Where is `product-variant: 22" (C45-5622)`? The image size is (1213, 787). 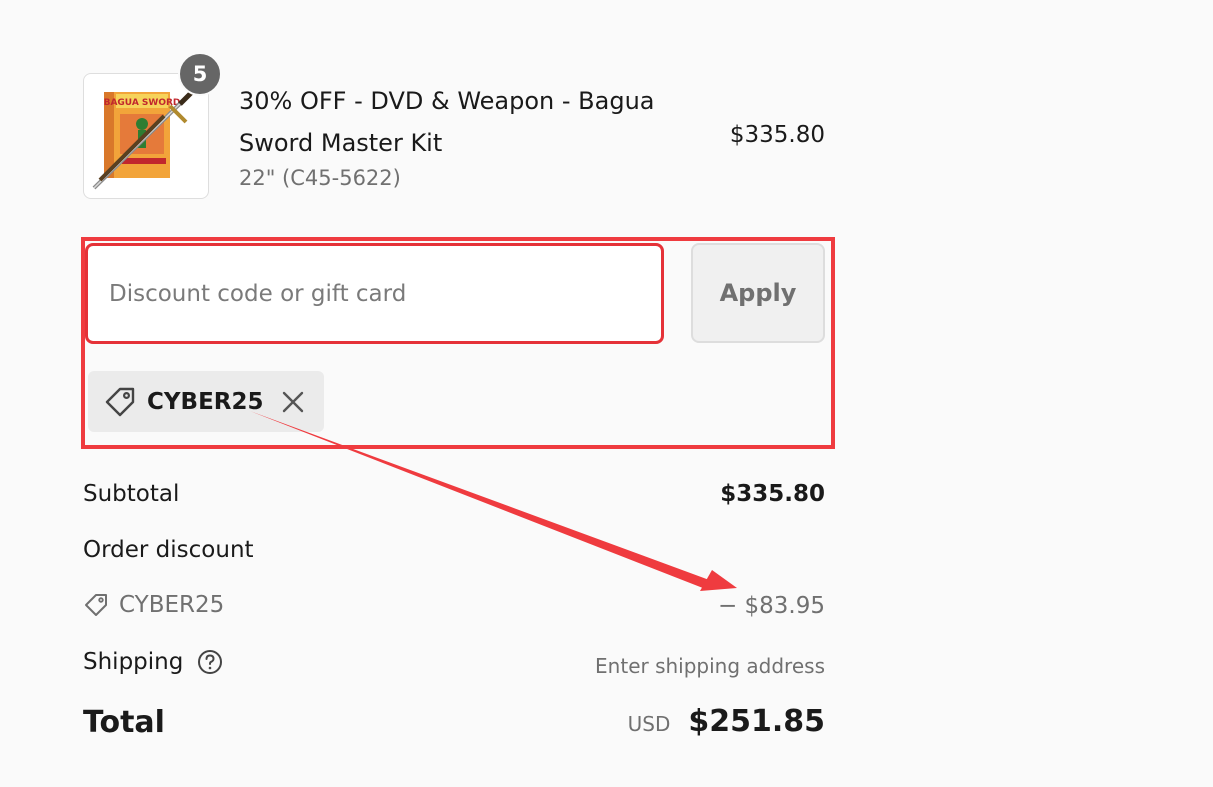
product-variant: 22" (C45-5622) is located at coordinates (320, 178).